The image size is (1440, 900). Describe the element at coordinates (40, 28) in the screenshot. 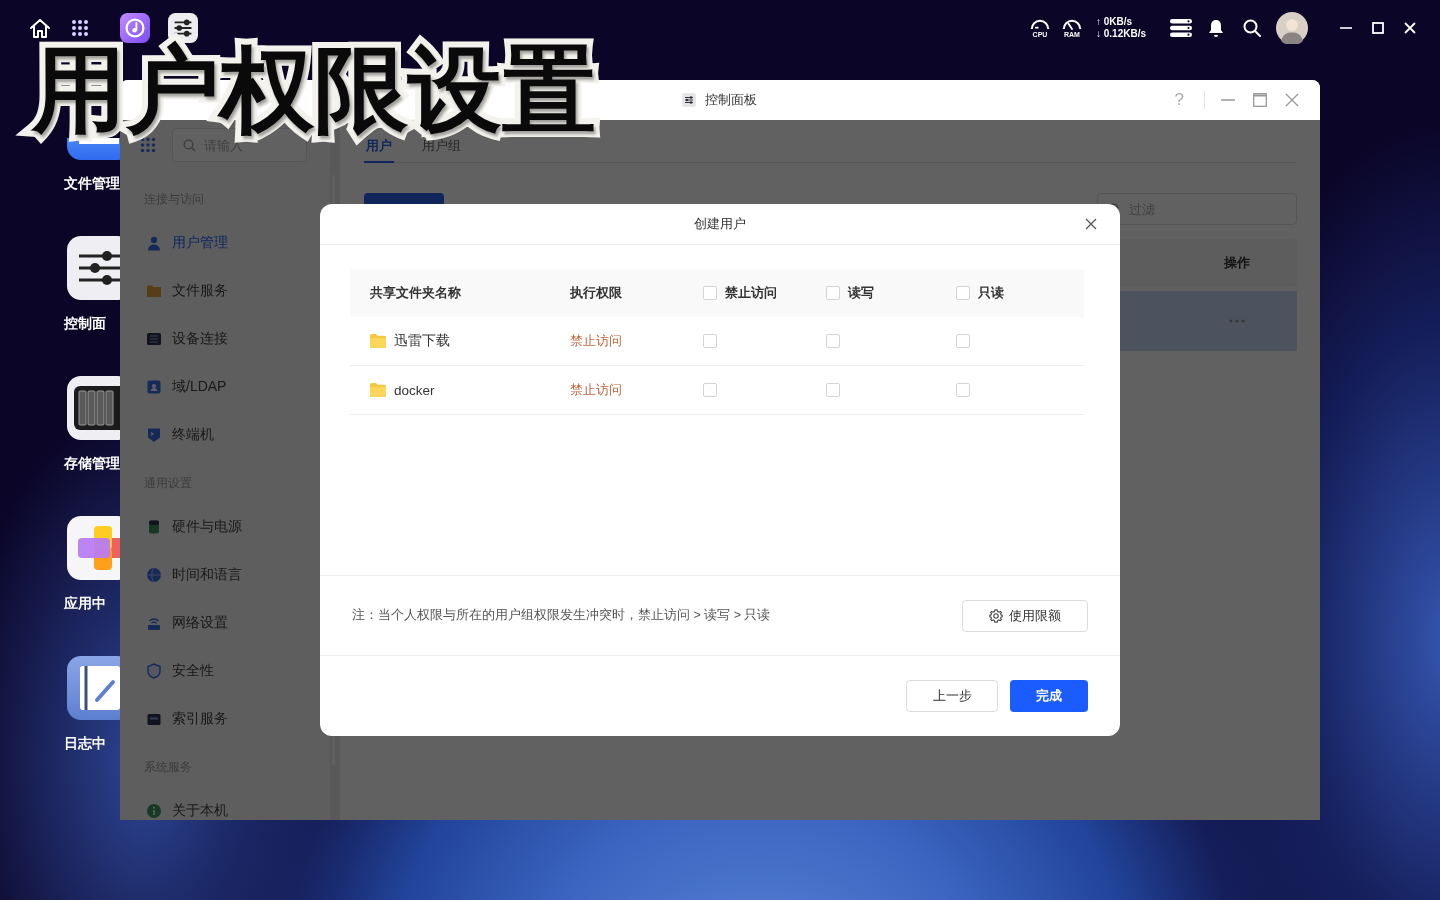

I see `home-icon` at that location.